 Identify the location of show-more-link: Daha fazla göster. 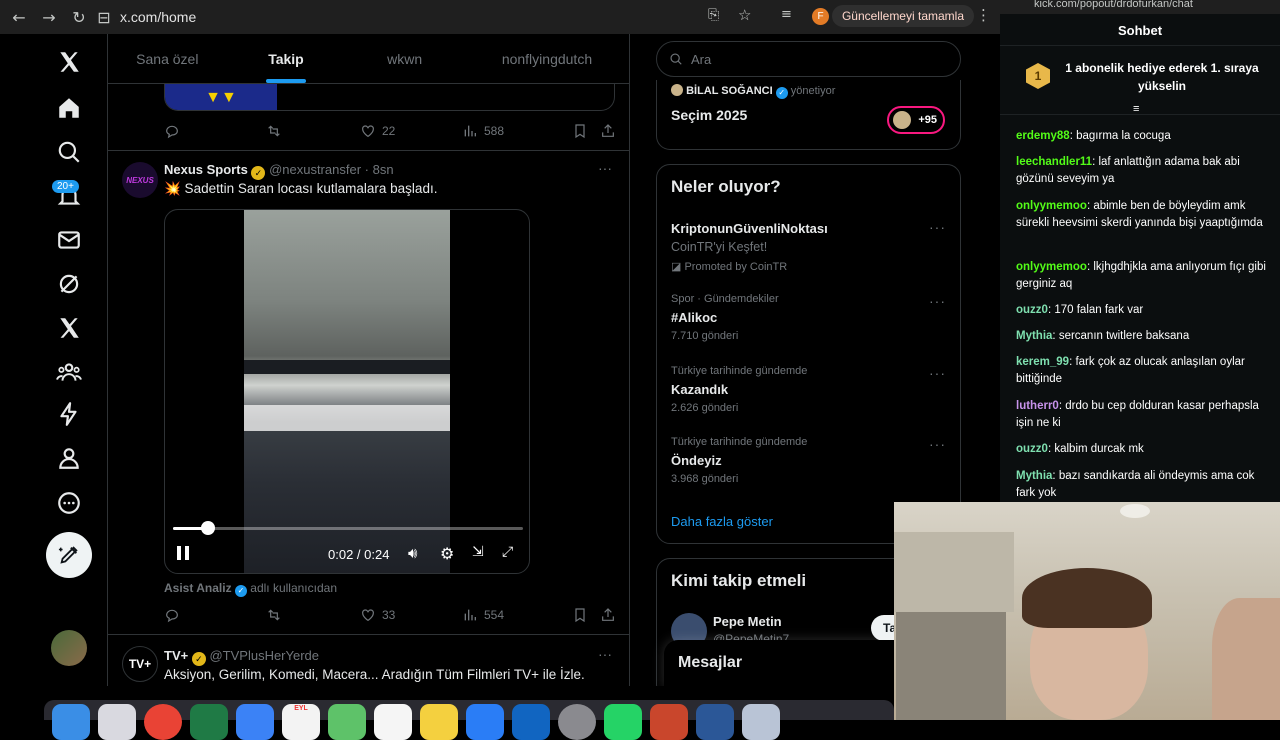
(722, 521).